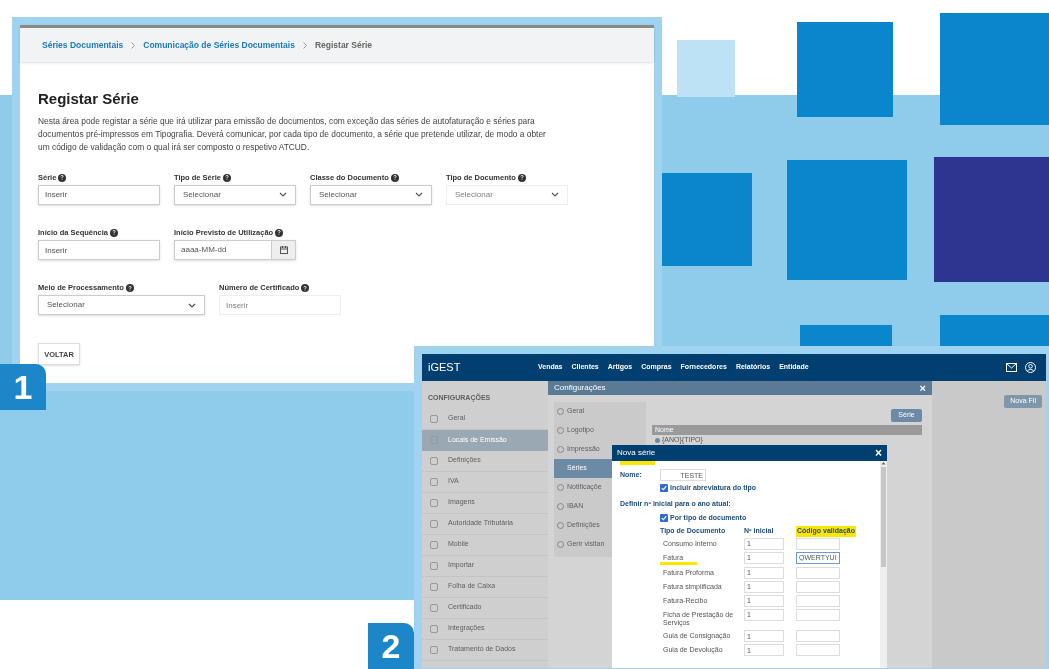  I want to click on date-input-field: aaaa-MM-dd, so click(235, 250).